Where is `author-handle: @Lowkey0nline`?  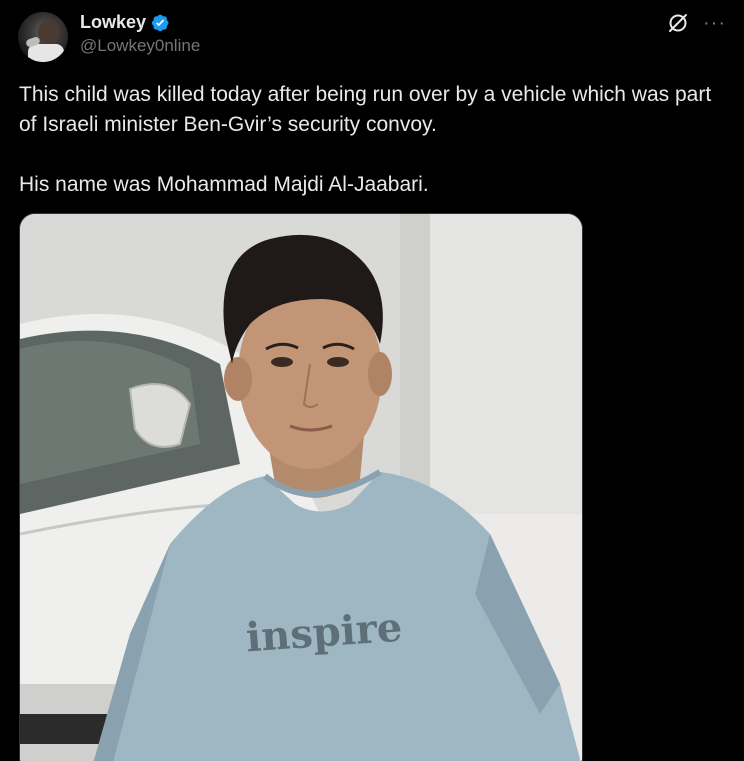 author-handle: @Lowkey0nline is located at coordinates (140, 46).